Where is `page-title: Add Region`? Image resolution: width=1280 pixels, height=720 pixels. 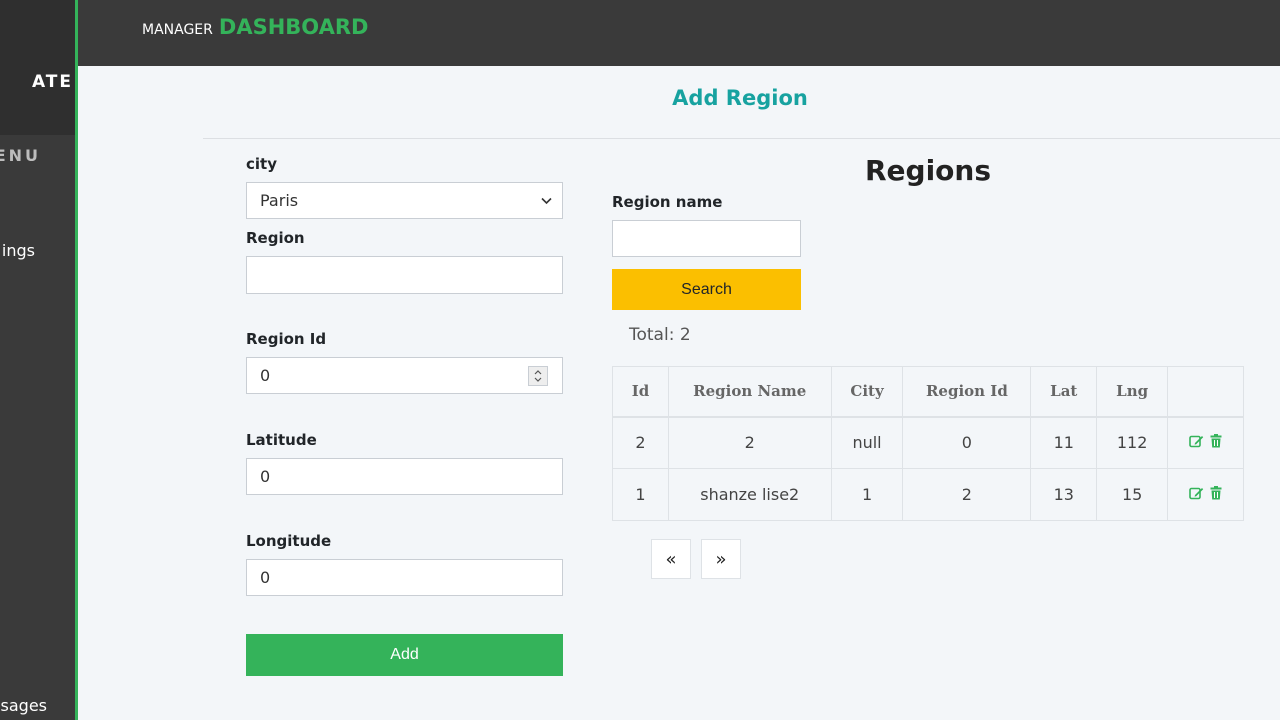
page-title: Add Region is located at coordinates (740, 98).